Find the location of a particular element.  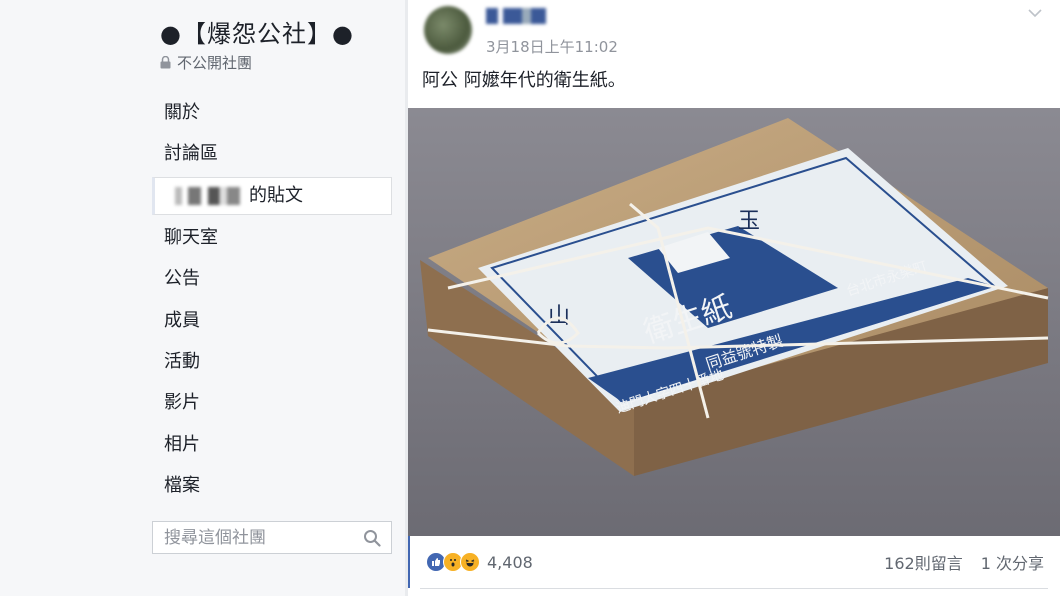

nav-label: 成員 is located at coordinates (182, 320).